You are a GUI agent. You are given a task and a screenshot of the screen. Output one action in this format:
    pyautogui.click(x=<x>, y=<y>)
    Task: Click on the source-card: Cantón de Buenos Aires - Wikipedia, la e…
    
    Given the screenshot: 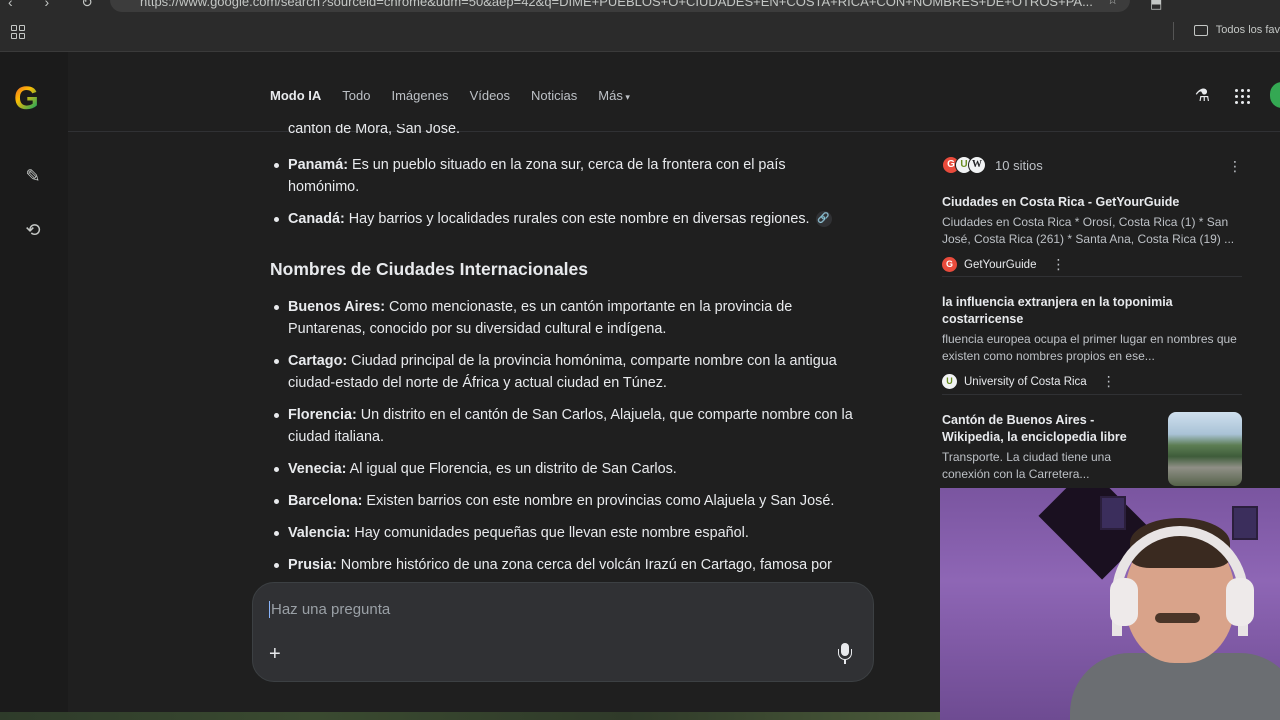 What is the action you would take?
    pyautogui.click(x=1092, y=449)
    